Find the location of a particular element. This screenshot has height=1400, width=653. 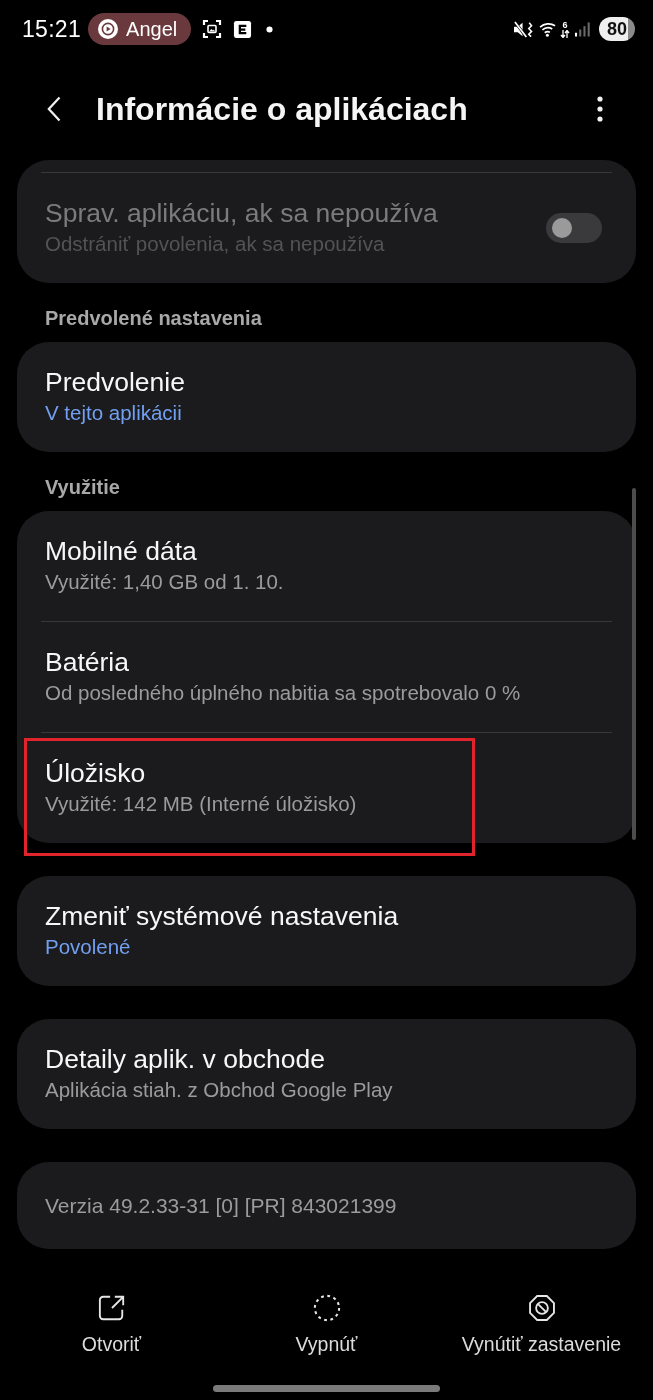

screenshot-icon is located at coordinates (212, 29).